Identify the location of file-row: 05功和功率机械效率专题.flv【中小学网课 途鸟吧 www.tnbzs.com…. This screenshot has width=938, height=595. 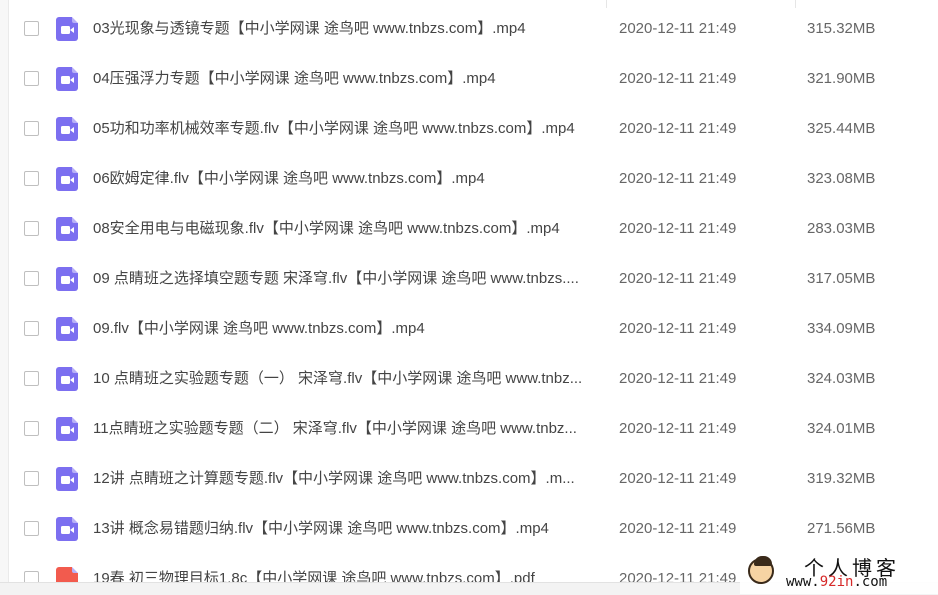
(469, 129).